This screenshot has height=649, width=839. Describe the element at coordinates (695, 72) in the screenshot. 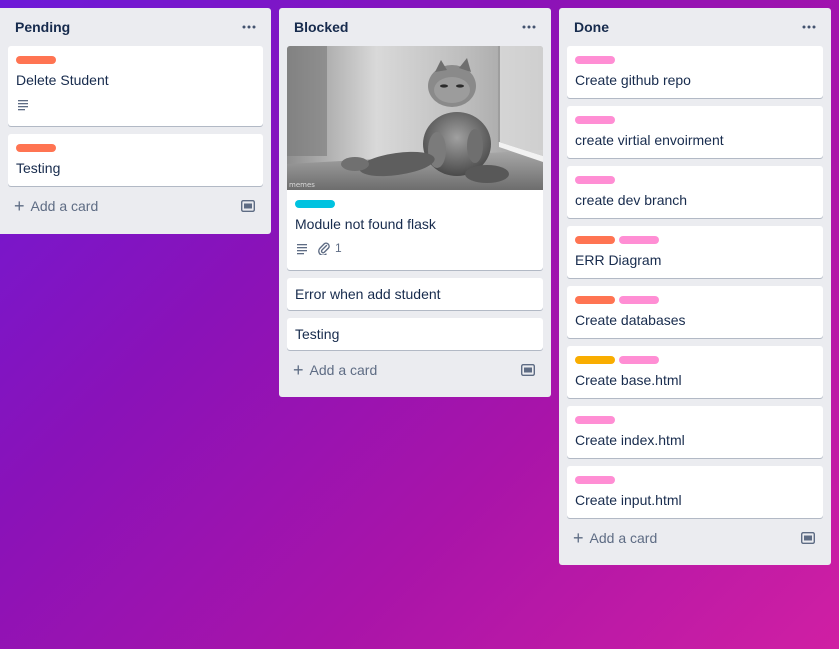

I see `card: Create github repo` at that location.